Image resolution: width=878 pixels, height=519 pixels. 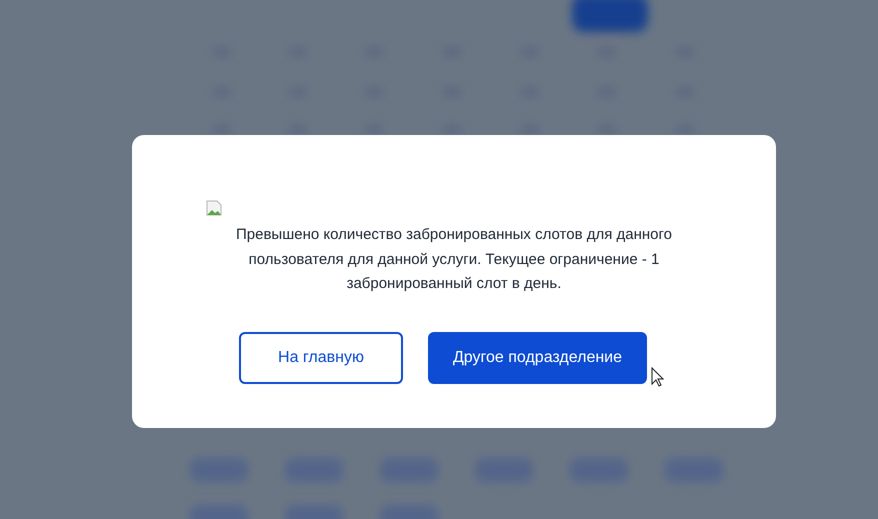 I want to click on broken-image-icon, so click(x=214, y=208).